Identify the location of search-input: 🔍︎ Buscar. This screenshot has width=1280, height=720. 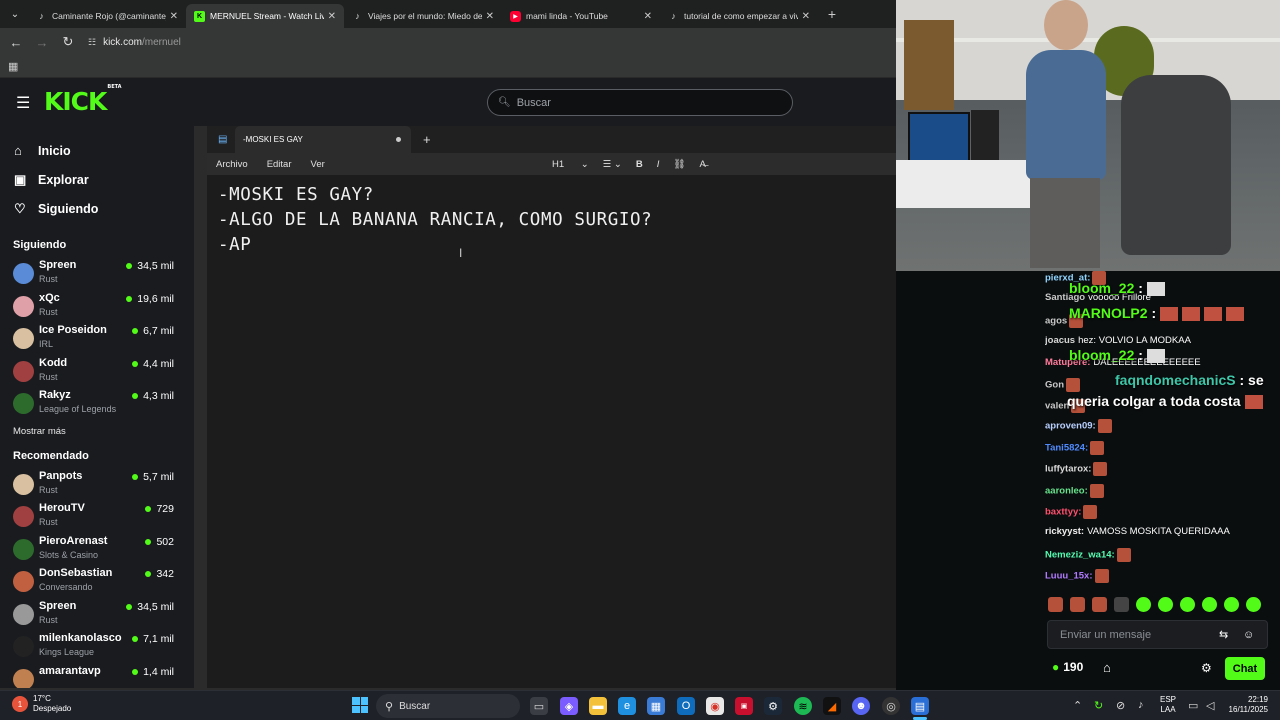
(640, 102).